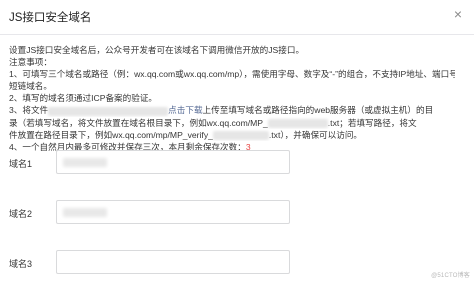 The width and height of the screenshot is (474, 283). Describe the element at coordinates (30, 86) in the screenshot. I see `note-1-cont: 短链域名。` at that location.